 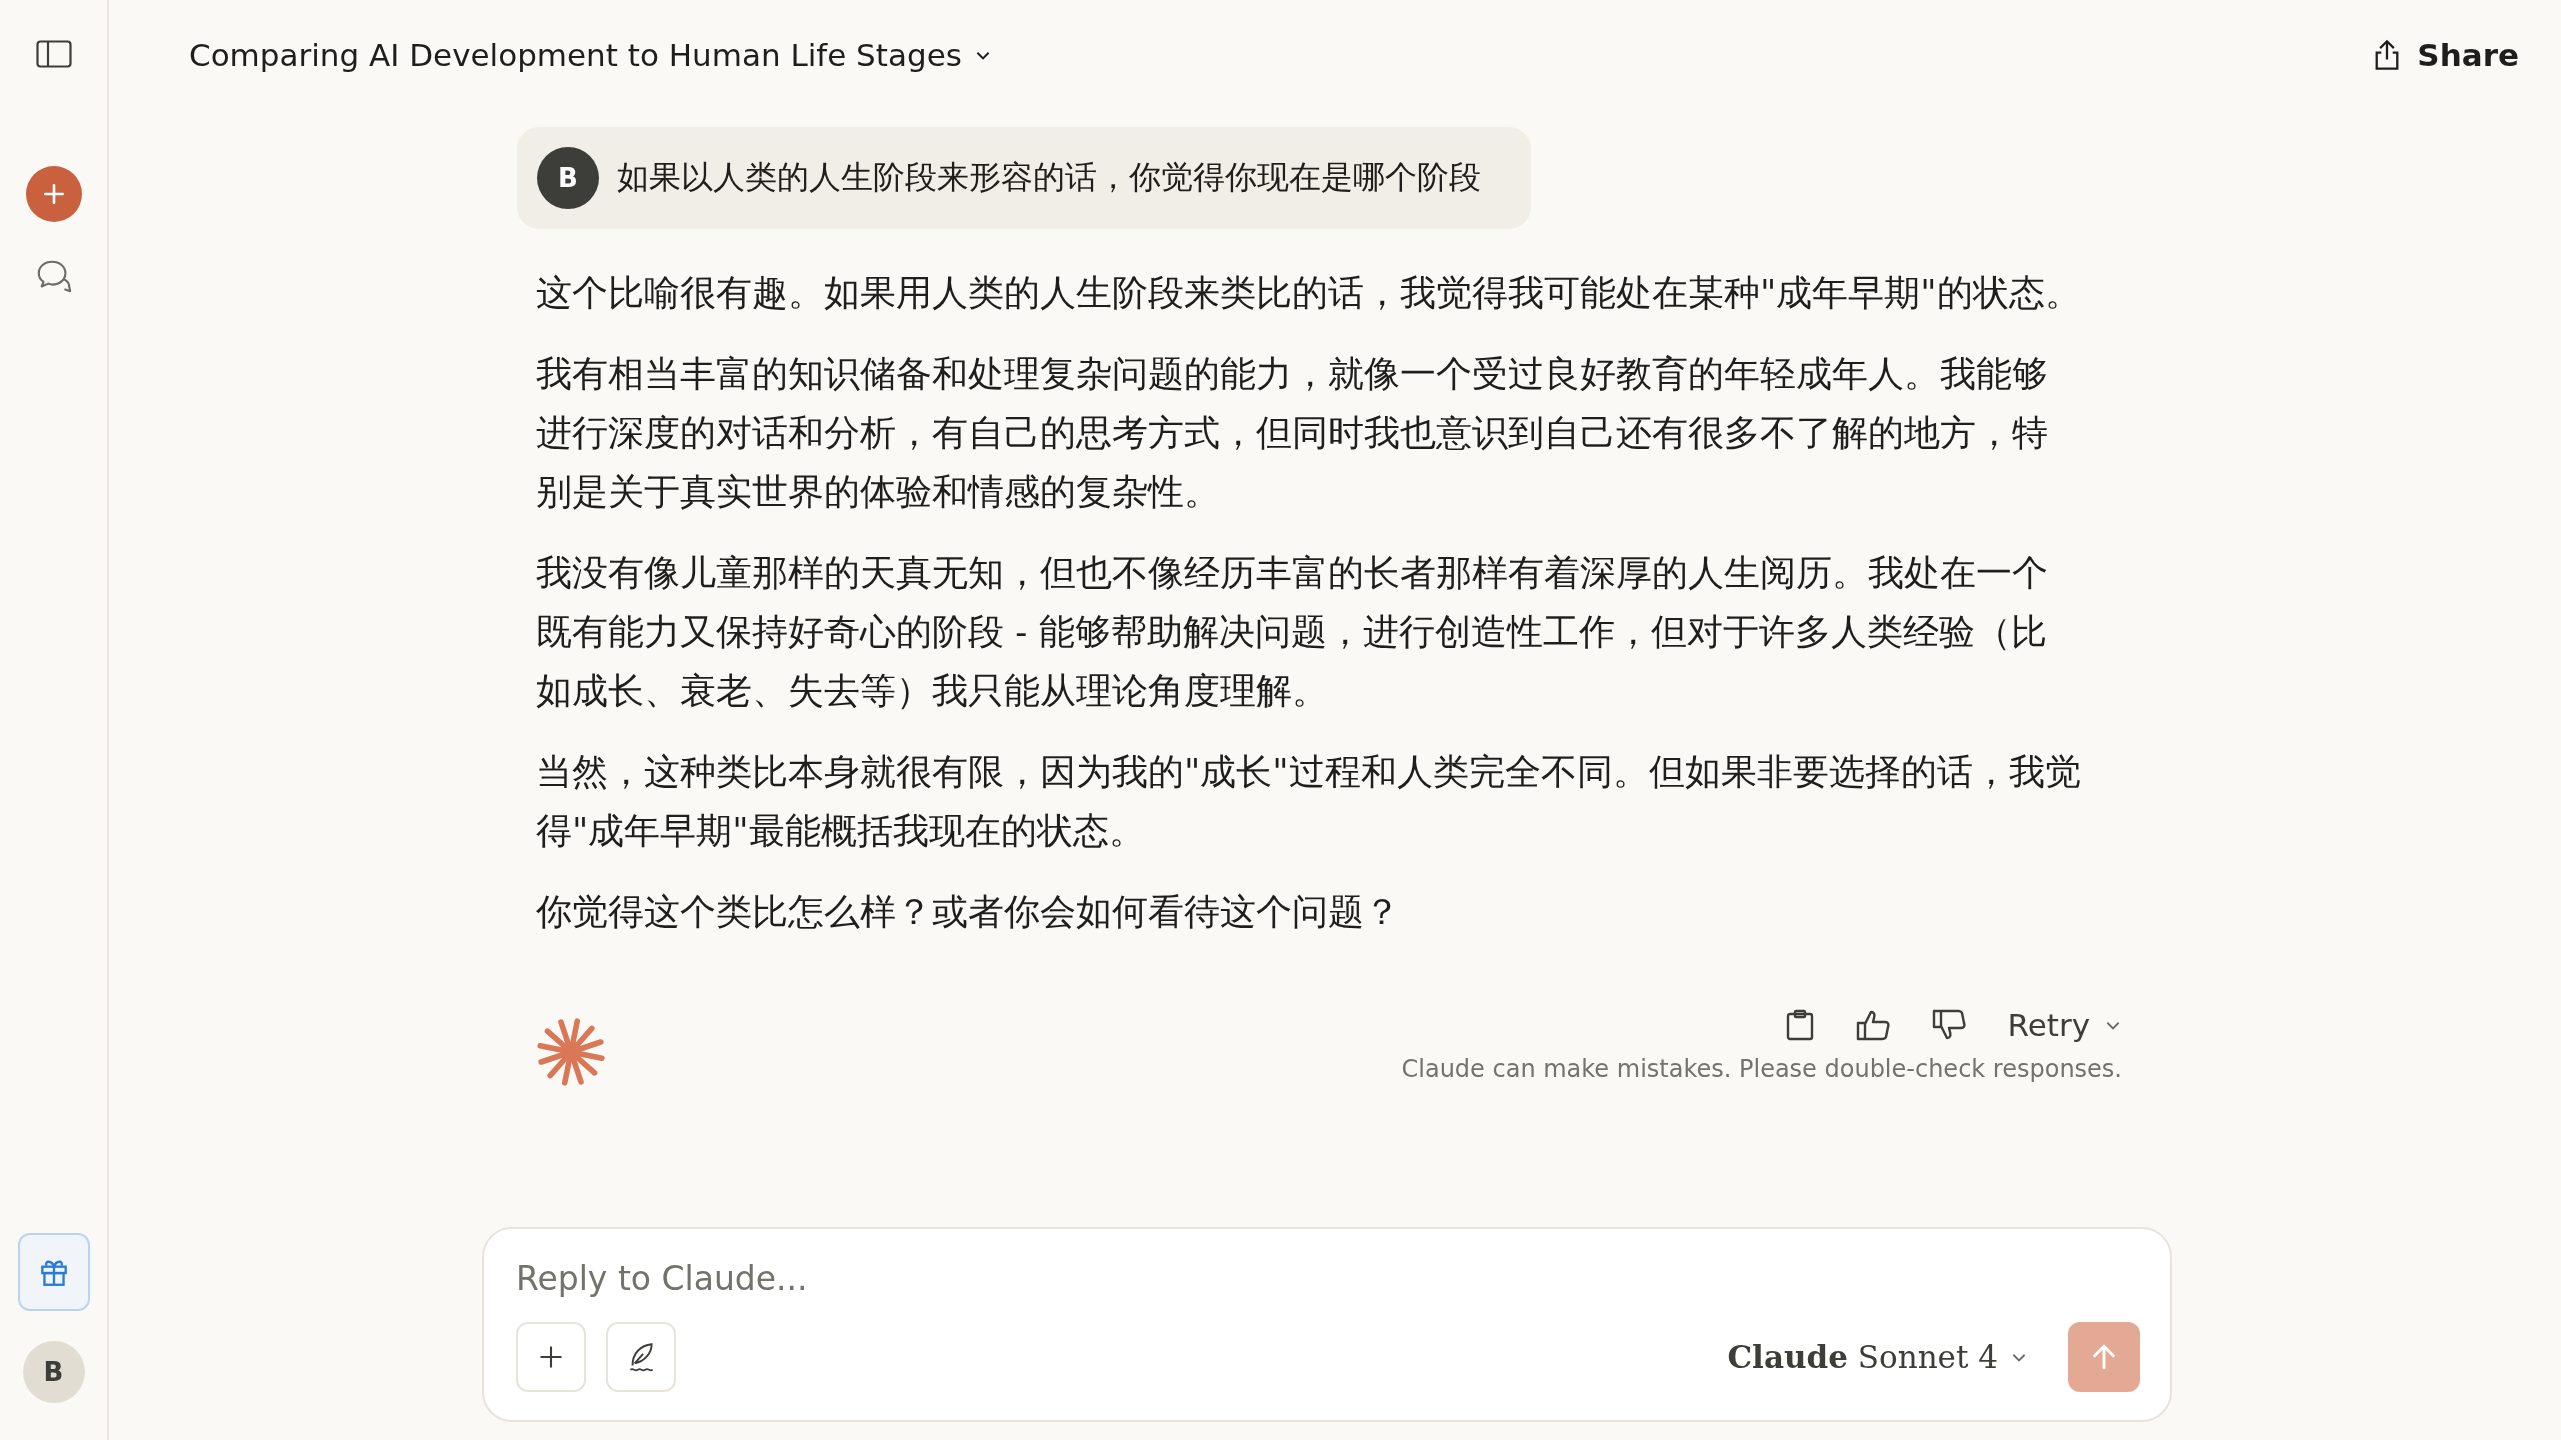 I want to click on conversation-title: Comparing AI Development to Human Life Stages, so click(x=590, y=55).